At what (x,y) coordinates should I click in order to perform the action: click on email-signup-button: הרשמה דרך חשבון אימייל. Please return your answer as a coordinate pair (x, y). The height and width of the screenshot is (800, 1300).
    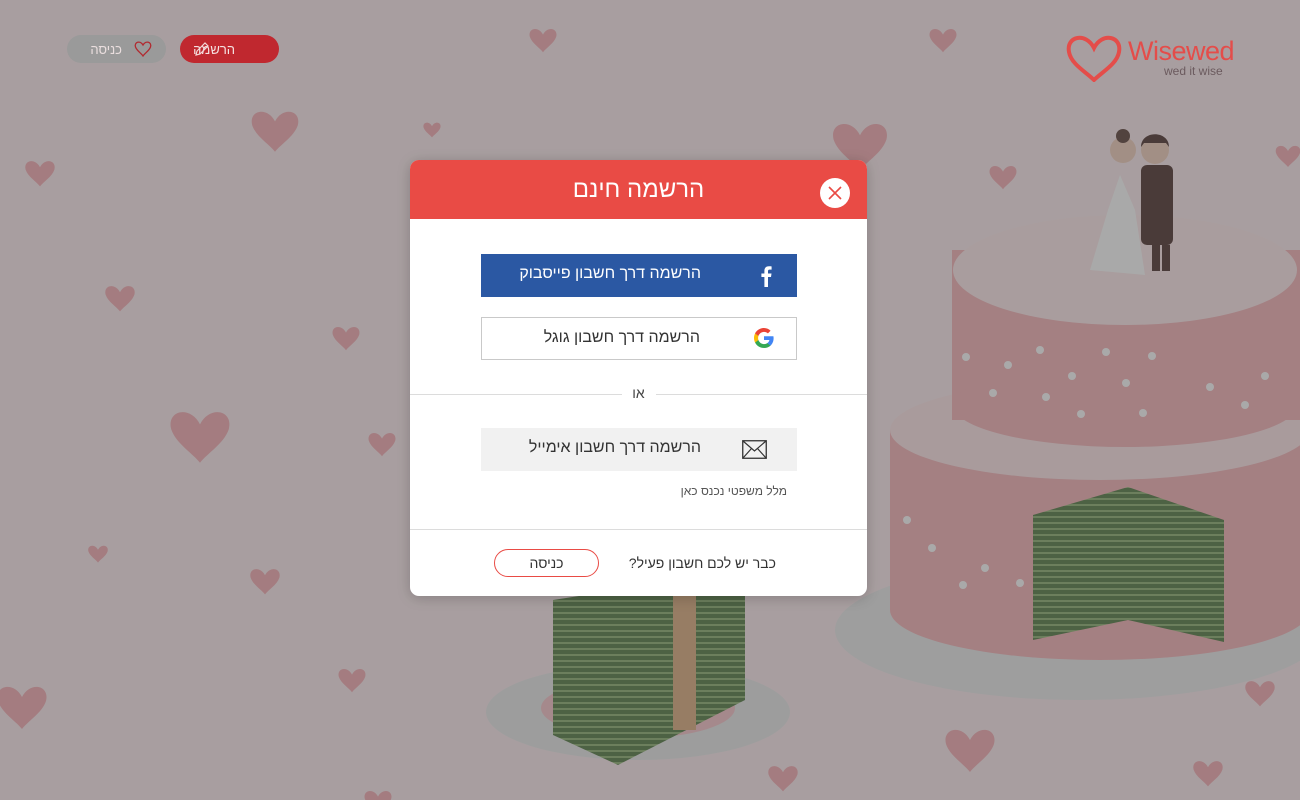
    Looking at the image, I should click on (639, 449).